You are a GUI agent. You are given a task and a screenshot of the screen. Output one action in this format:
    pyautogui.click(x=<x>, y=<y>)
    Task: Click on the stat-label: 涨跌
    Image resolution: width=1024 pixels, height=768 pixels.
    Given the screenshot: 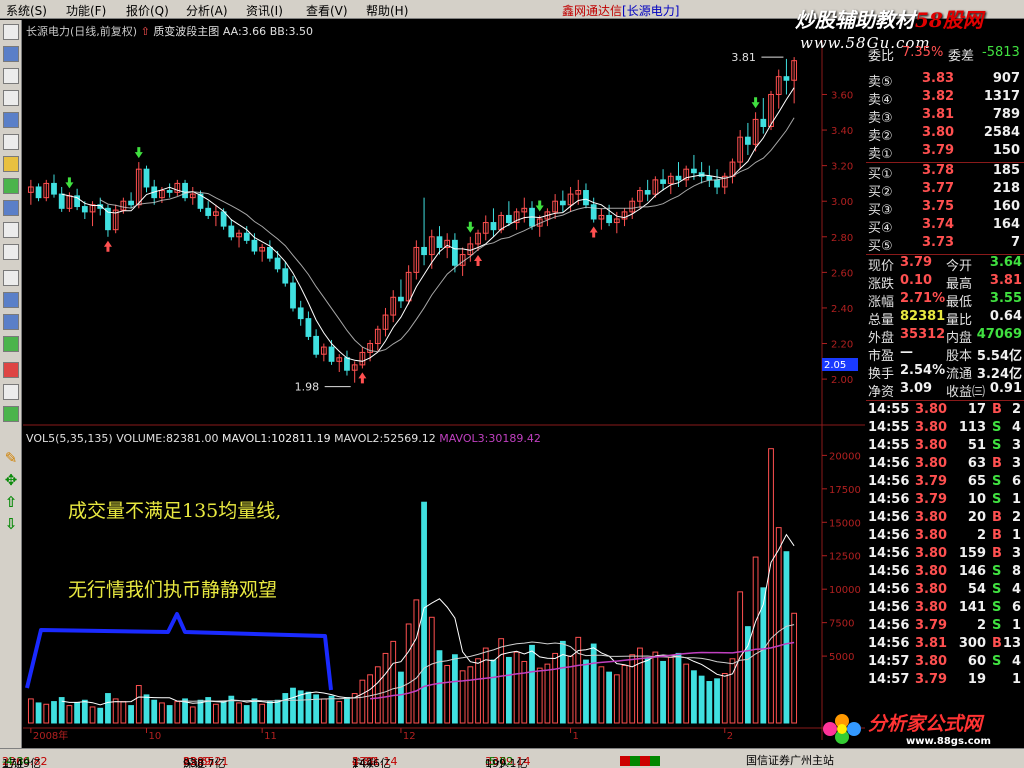 What is the action you would take?
    pyautogui.click(x=881, y=284)
    